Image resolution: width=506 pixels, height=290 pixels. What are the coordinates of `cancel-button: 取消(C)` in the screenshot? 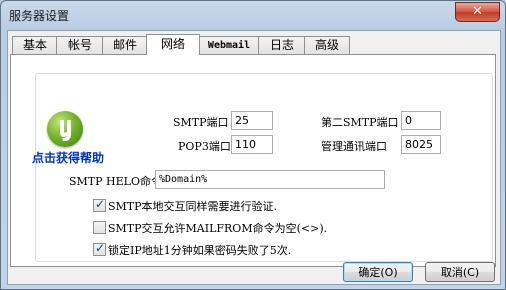 It's located at (460, 272).